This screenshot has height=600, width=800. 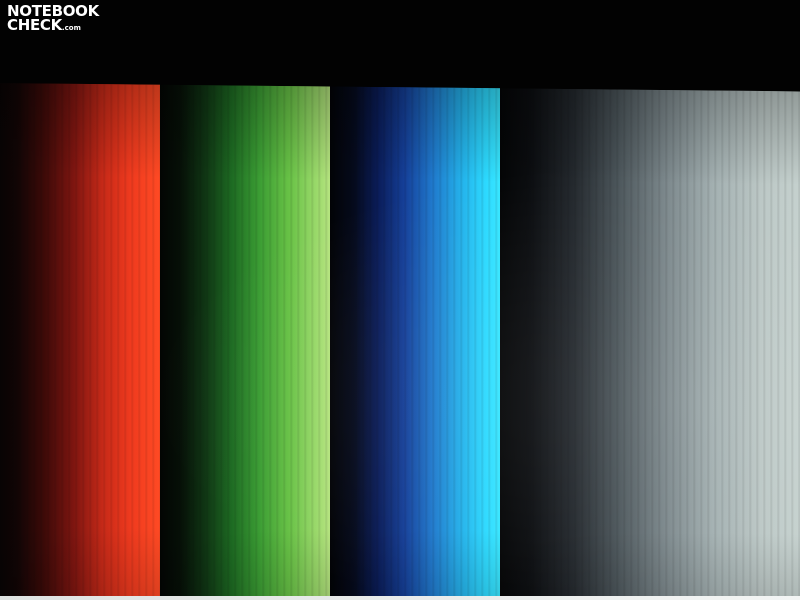 What do you see at coordinates (34, 25) in the screenshot?
I see `watermark-line2-text: CHECK` at bounding box center [34, 25].